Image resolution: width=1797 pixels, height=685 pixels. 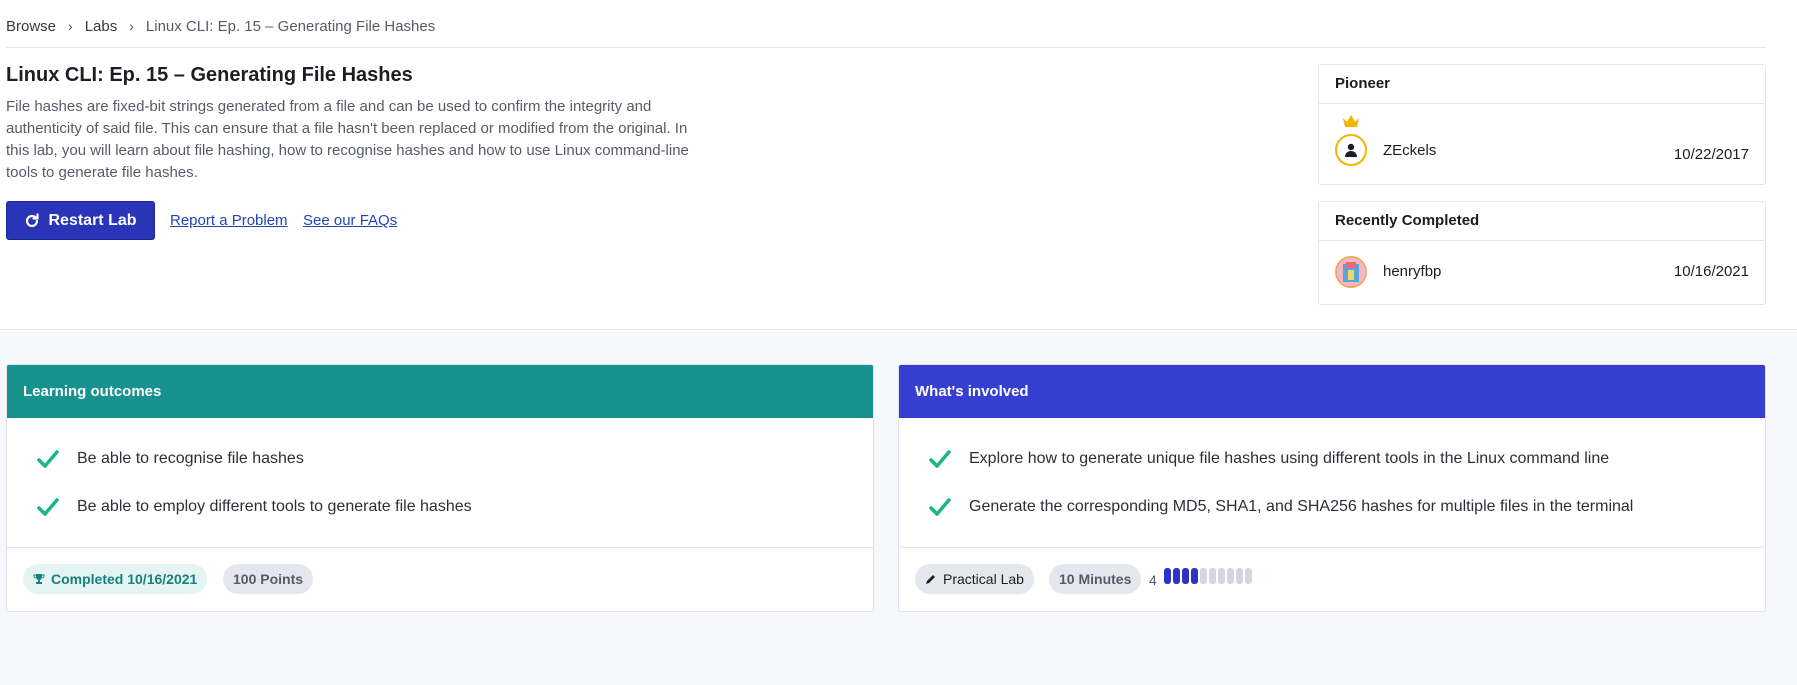 I want to click on duration-label: 10 Minutes, so click(x=1095, y=579).